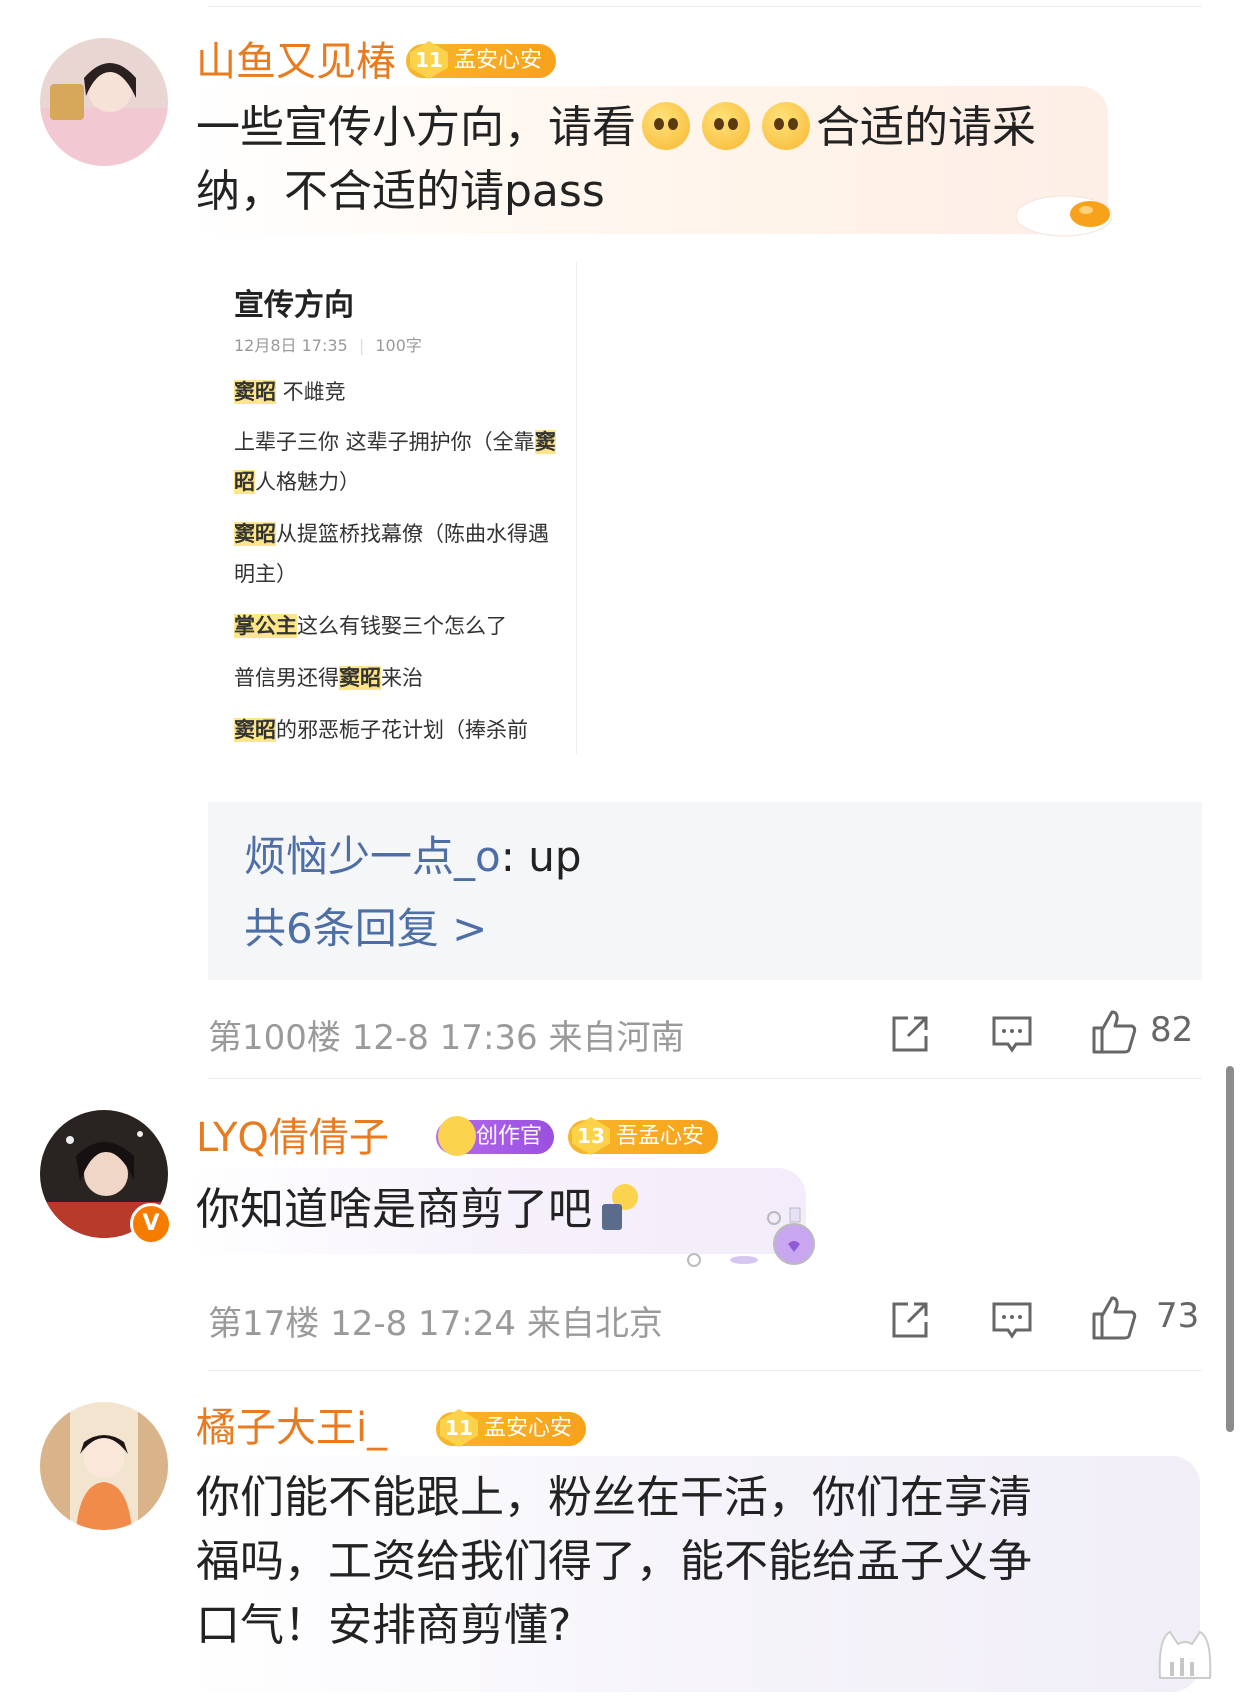 The height and width of the screenshot is (1700, 1242). Describe the element at coordinates (398, 345) in the screenshot. I see `note-wordcount: 100字` at that location.